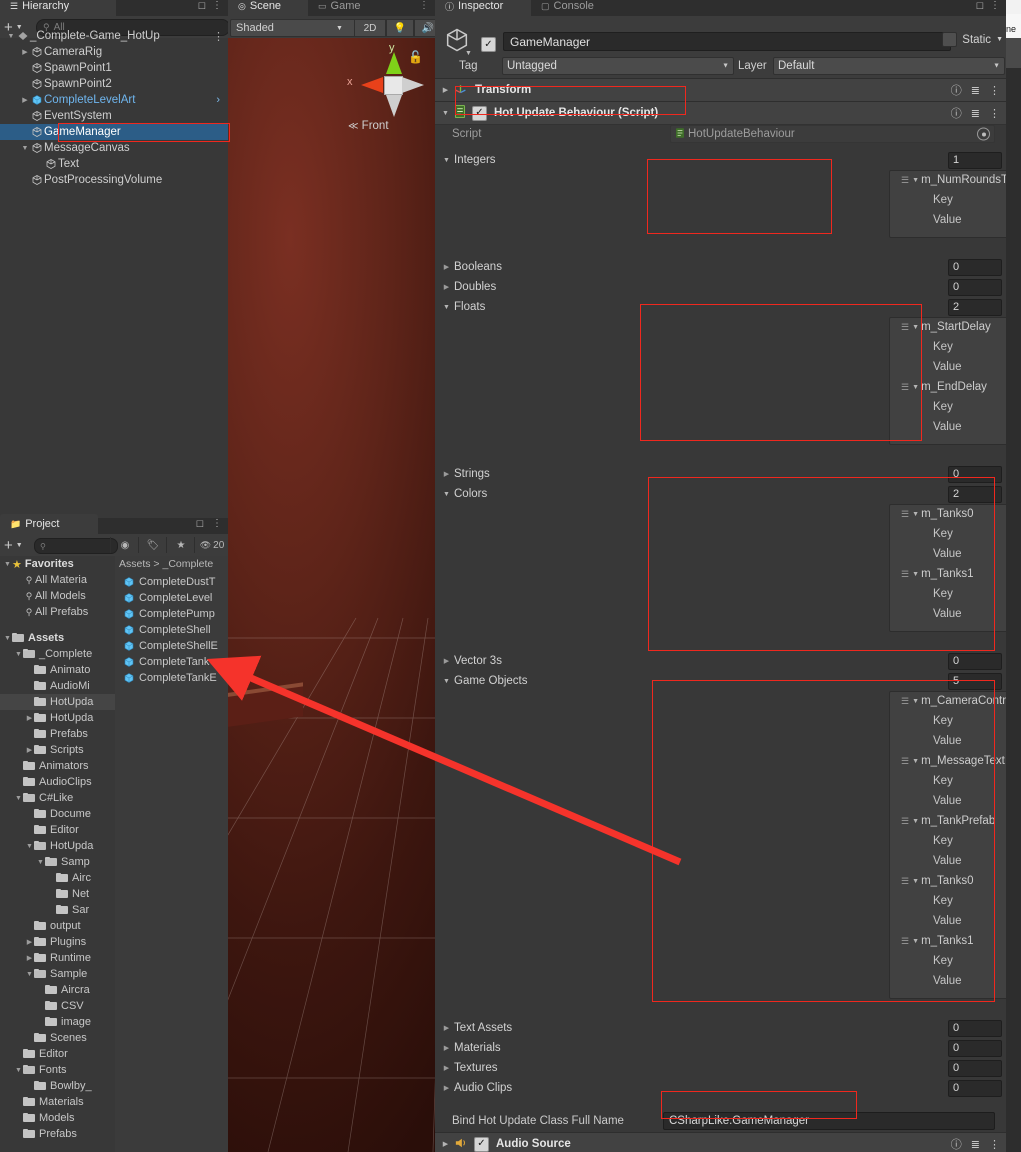  I want to click on static-checkbox, so click(950, 39).